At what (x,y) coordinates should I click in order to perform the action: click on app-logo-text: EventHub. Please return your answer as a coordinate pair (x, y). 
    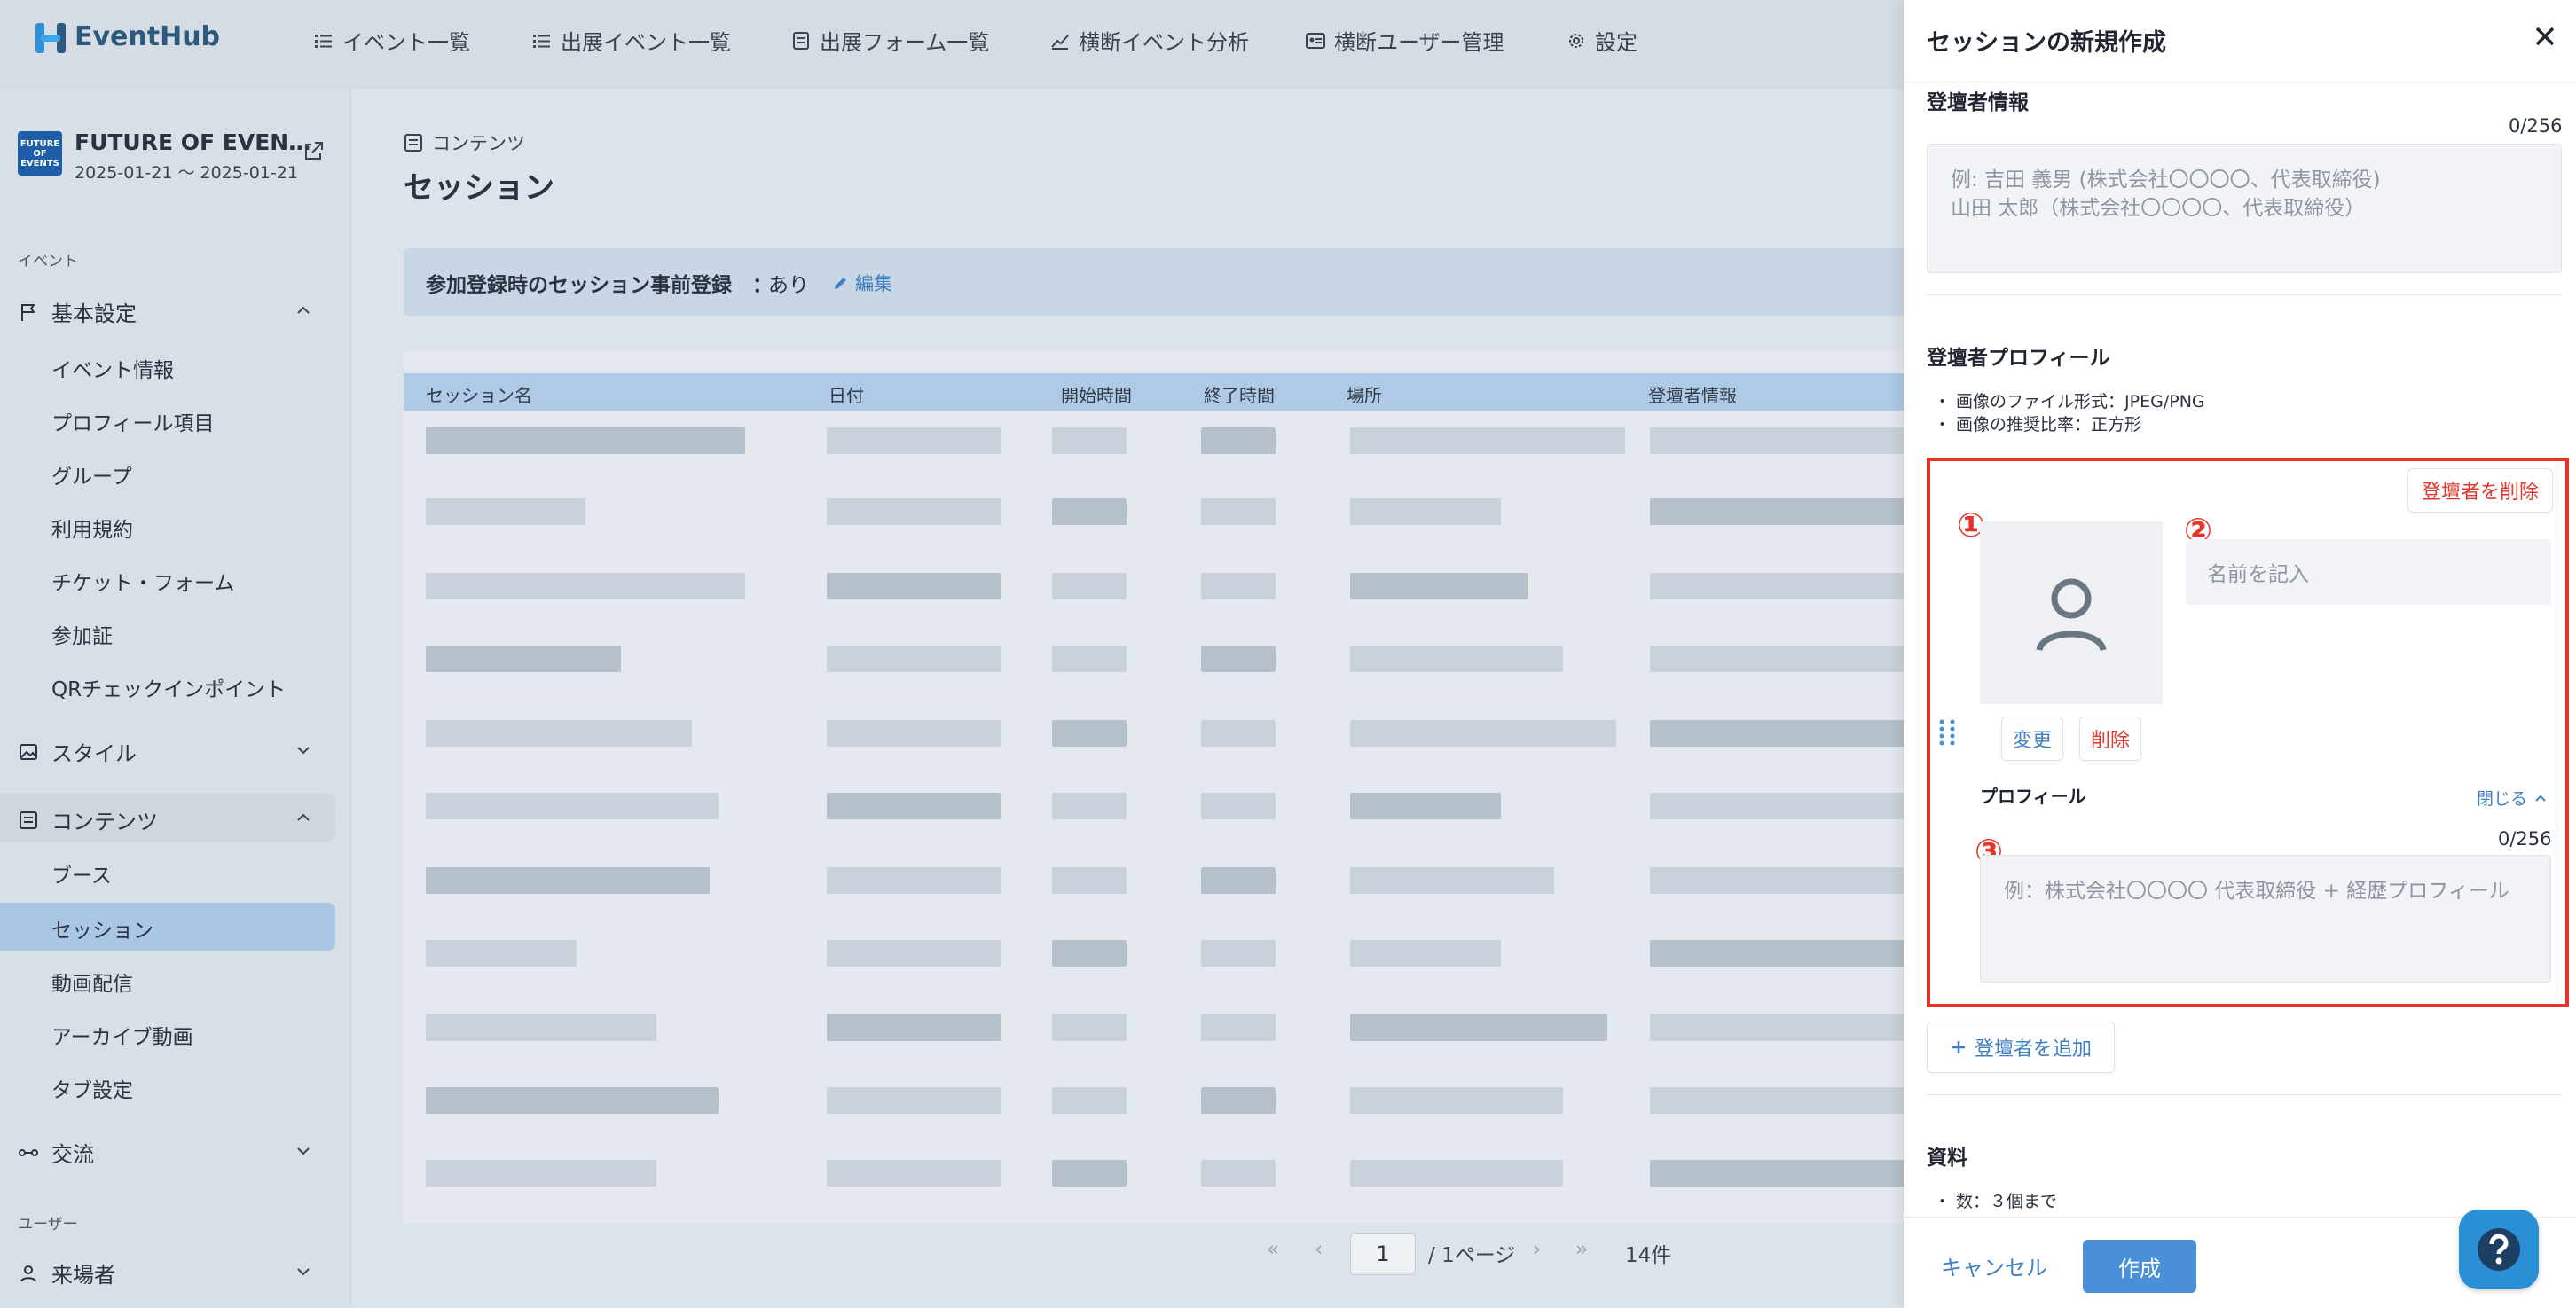
    Looking at the image, I should click on (147, 36).